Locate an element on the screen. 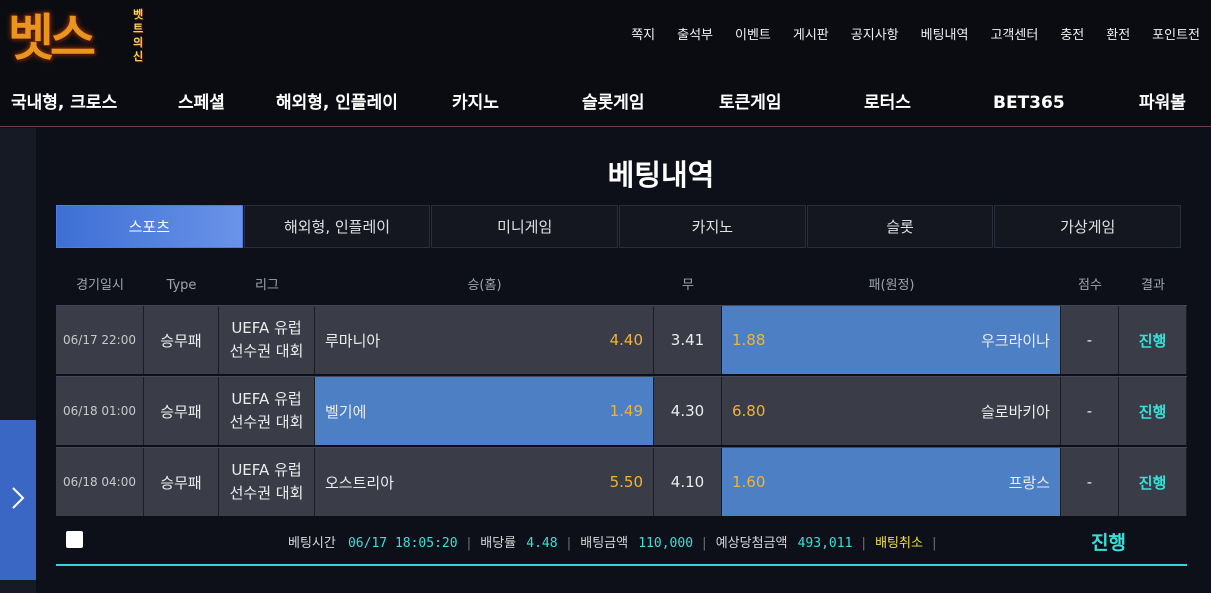  logo-side-text: 벳 트 의 신 is located at coordinates (138, 35).